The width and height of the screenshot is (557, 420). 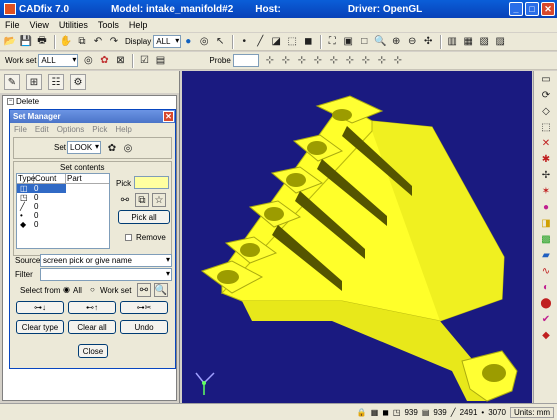 What do you see at coordinates (468, 42) in the screenshot?
I see `shade-mode-2-icon: ▦` at bounding box center [468, 42].